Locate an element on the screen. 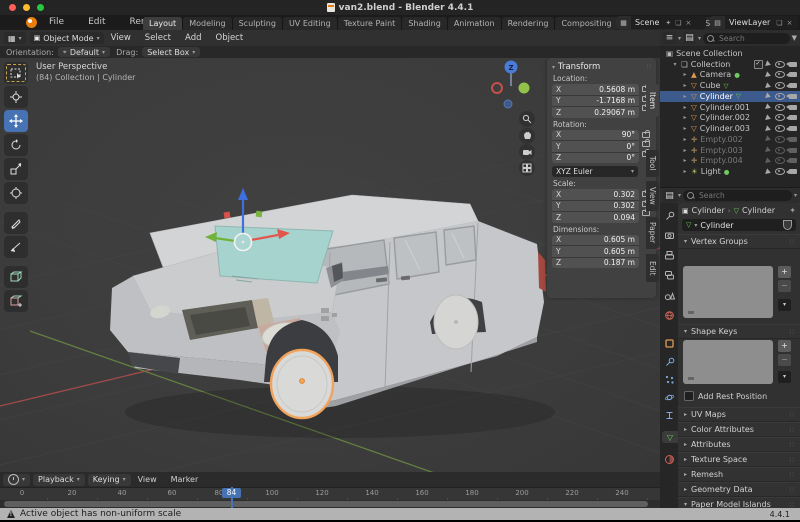 The width and height of the screenshot is (800, 522). breadcrumb-data: Cylinder is located at coordinates (758, 210).